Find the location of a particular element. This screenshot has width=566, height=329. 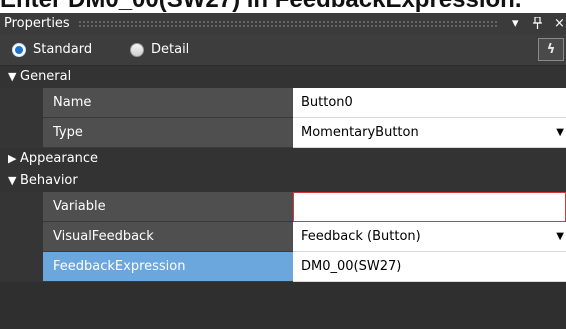

type-value: MomentaryButton is located at coordinates (360, 132).